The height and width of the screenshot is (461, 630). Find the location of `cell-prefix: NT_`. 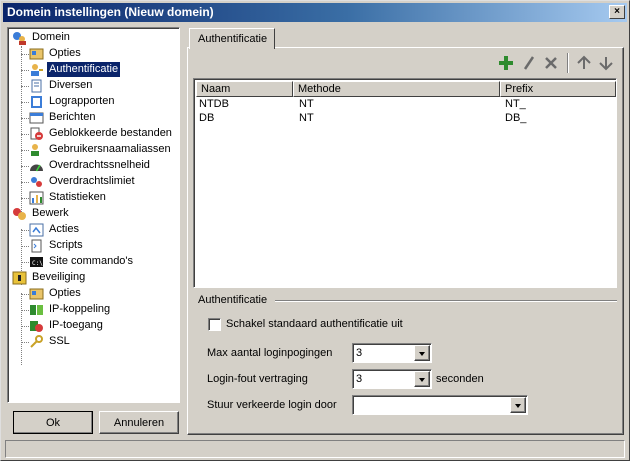

cell-prefix: NT_ is located at coordinates (515, 104).